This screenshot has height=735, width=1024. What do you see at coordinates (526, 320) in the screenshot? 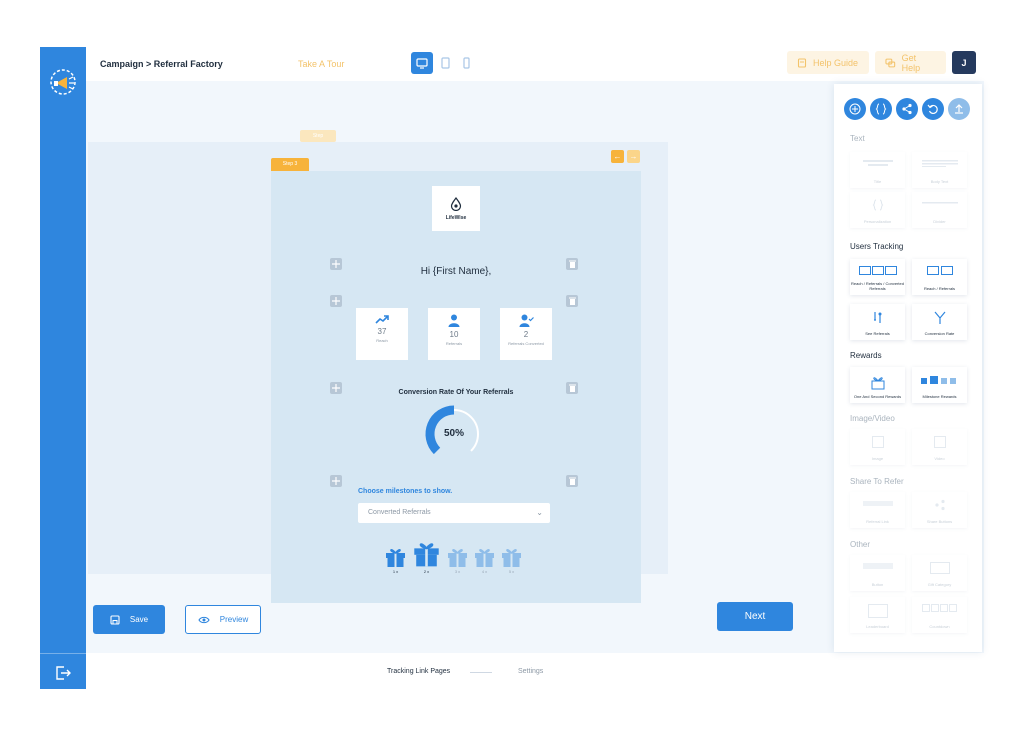
I see `user-check-icon` at bounding box center [526, 320].